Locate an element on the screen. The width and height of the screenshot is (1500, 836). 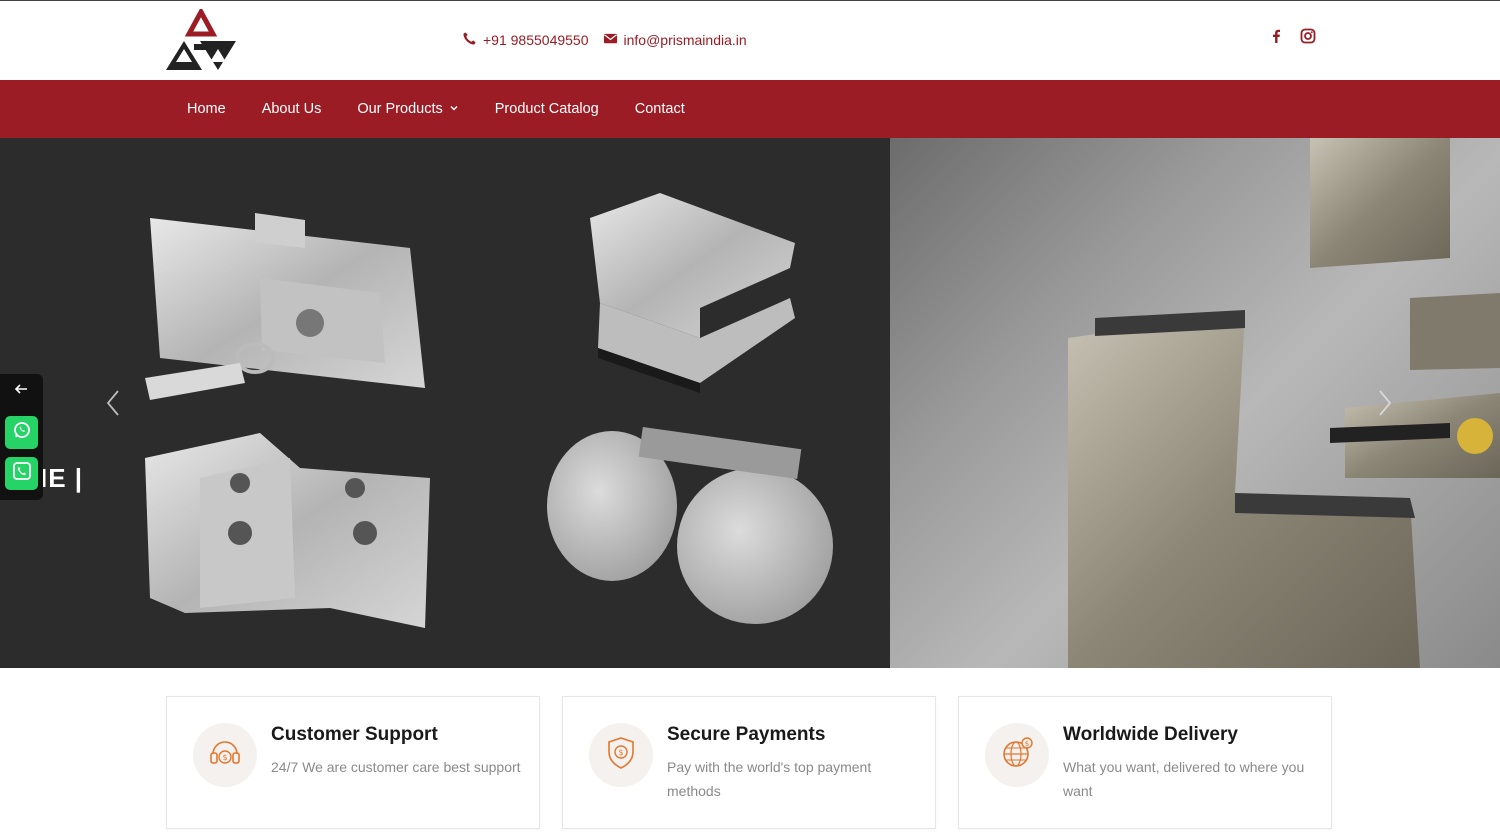
feature-title: Customer Support is located at coordinates (354, 734).